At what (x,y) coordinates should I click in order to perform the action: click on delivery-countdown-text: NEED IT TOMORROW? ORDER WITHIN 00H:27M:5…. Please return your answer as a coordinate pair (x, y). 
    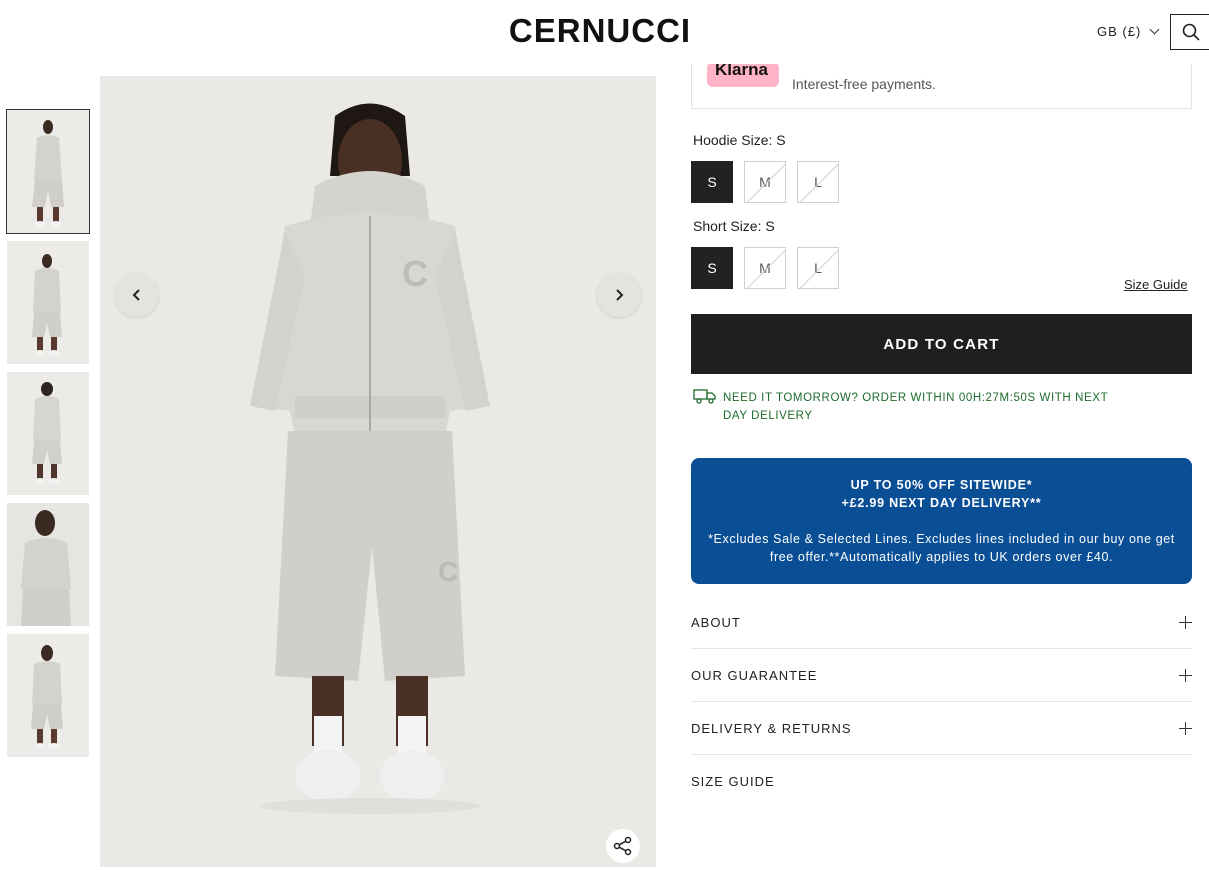
    Looking at the image, I should click on (915, 407).